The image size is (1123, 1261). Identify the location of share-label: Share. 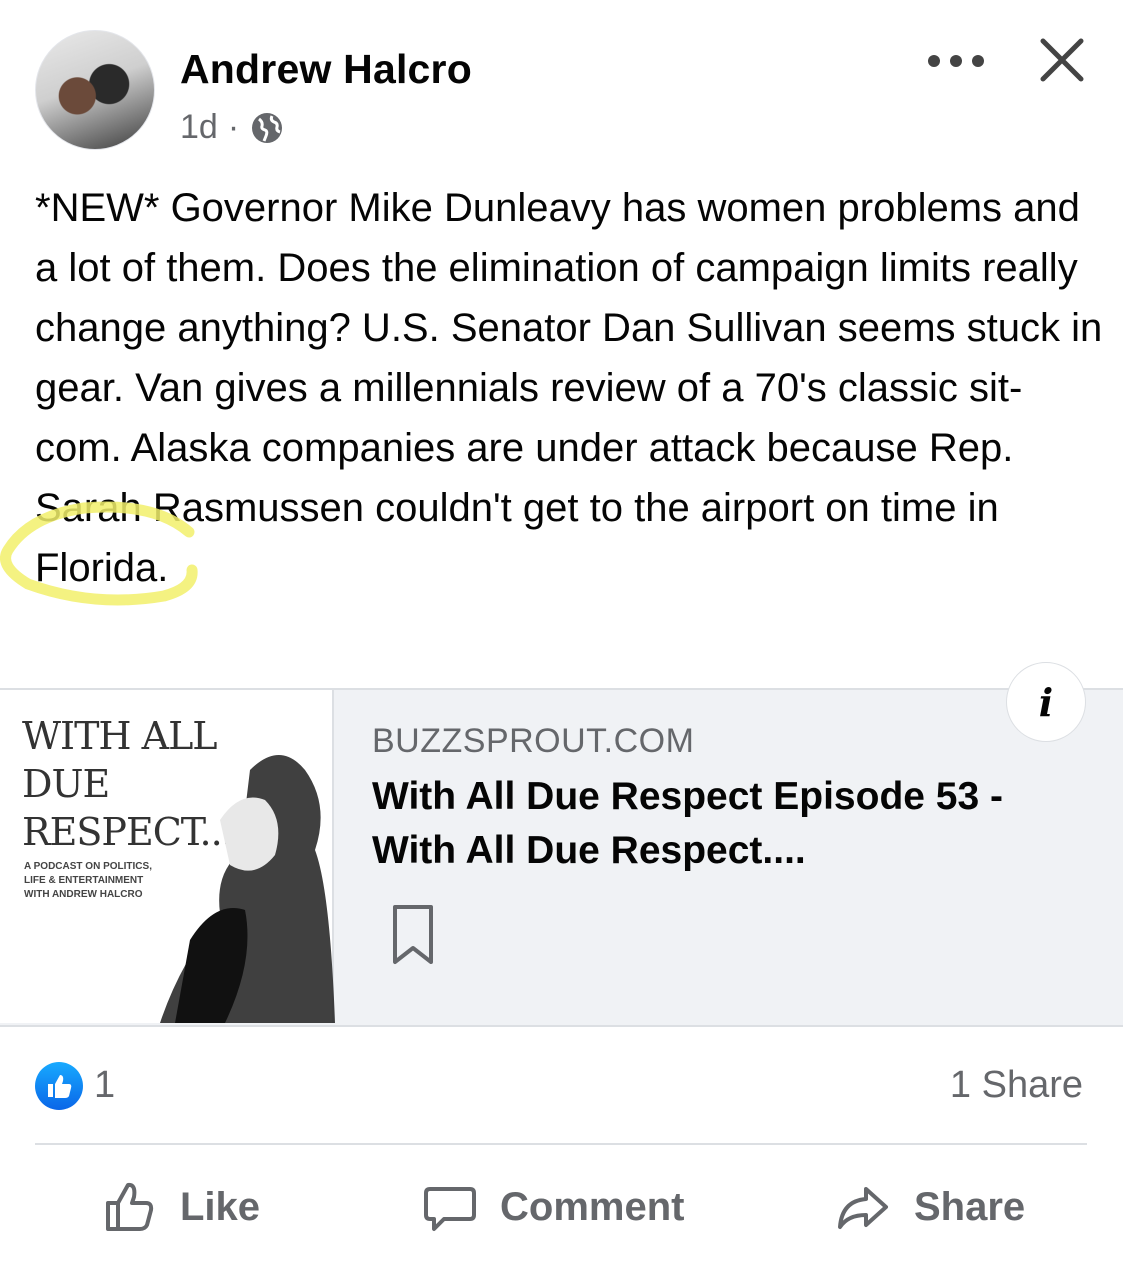
(970, 1206).